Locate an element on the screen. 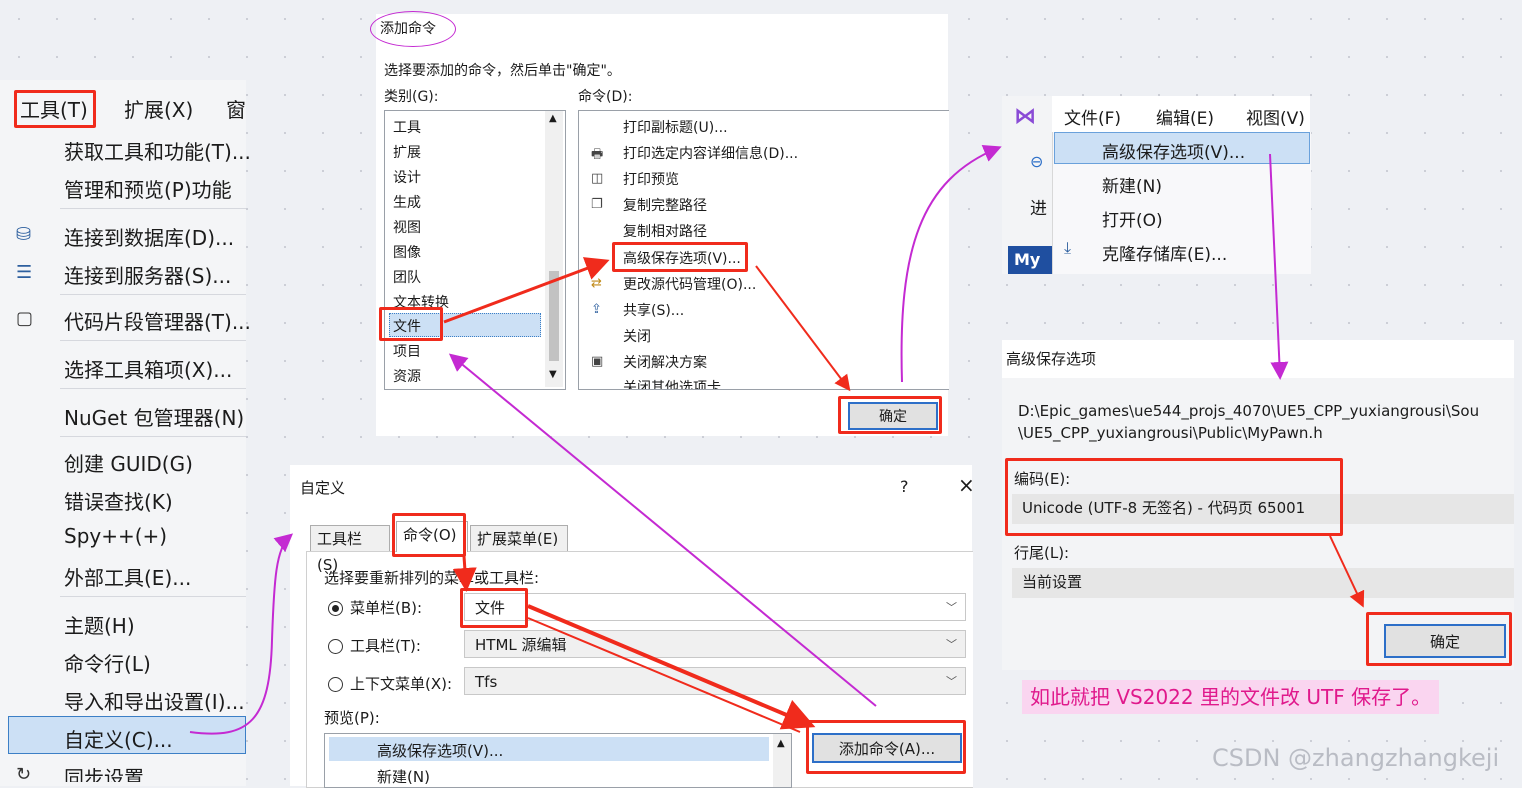 The width and height of the screenshot is (1522, 788). menu-item-sync-settings: 同步设置 is located at coordinates (104, 772).